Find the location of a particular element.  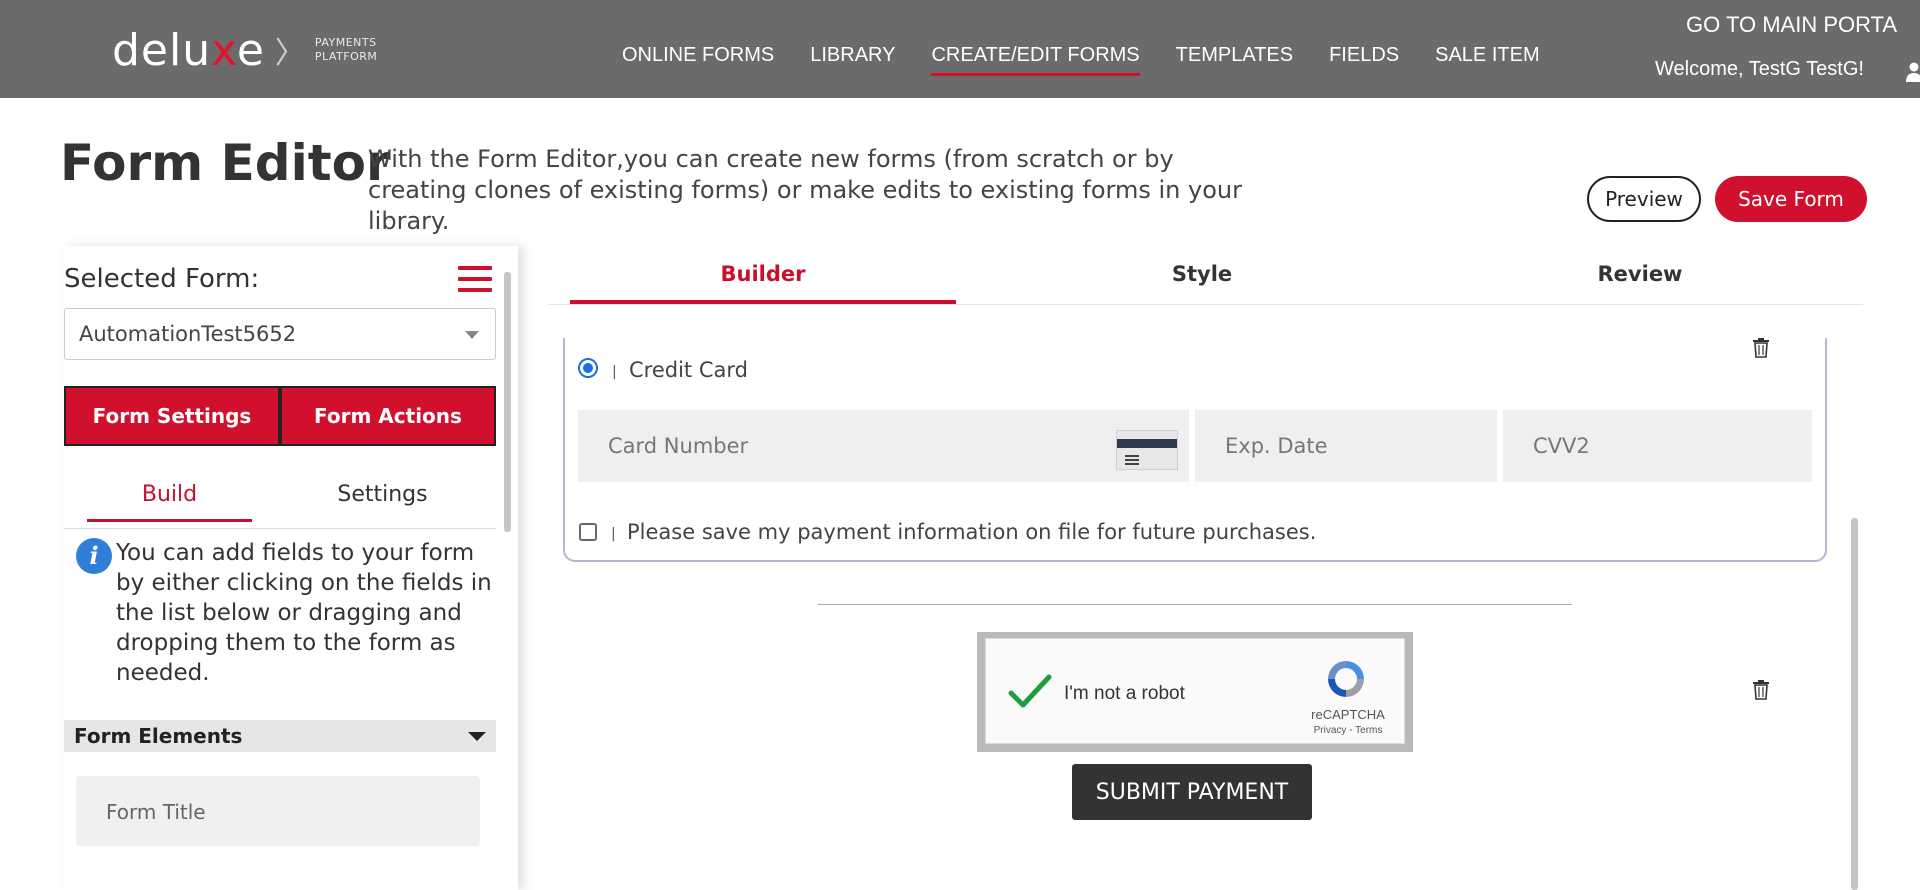

card-number-input: Card Number is located at coordinates (883, 446).